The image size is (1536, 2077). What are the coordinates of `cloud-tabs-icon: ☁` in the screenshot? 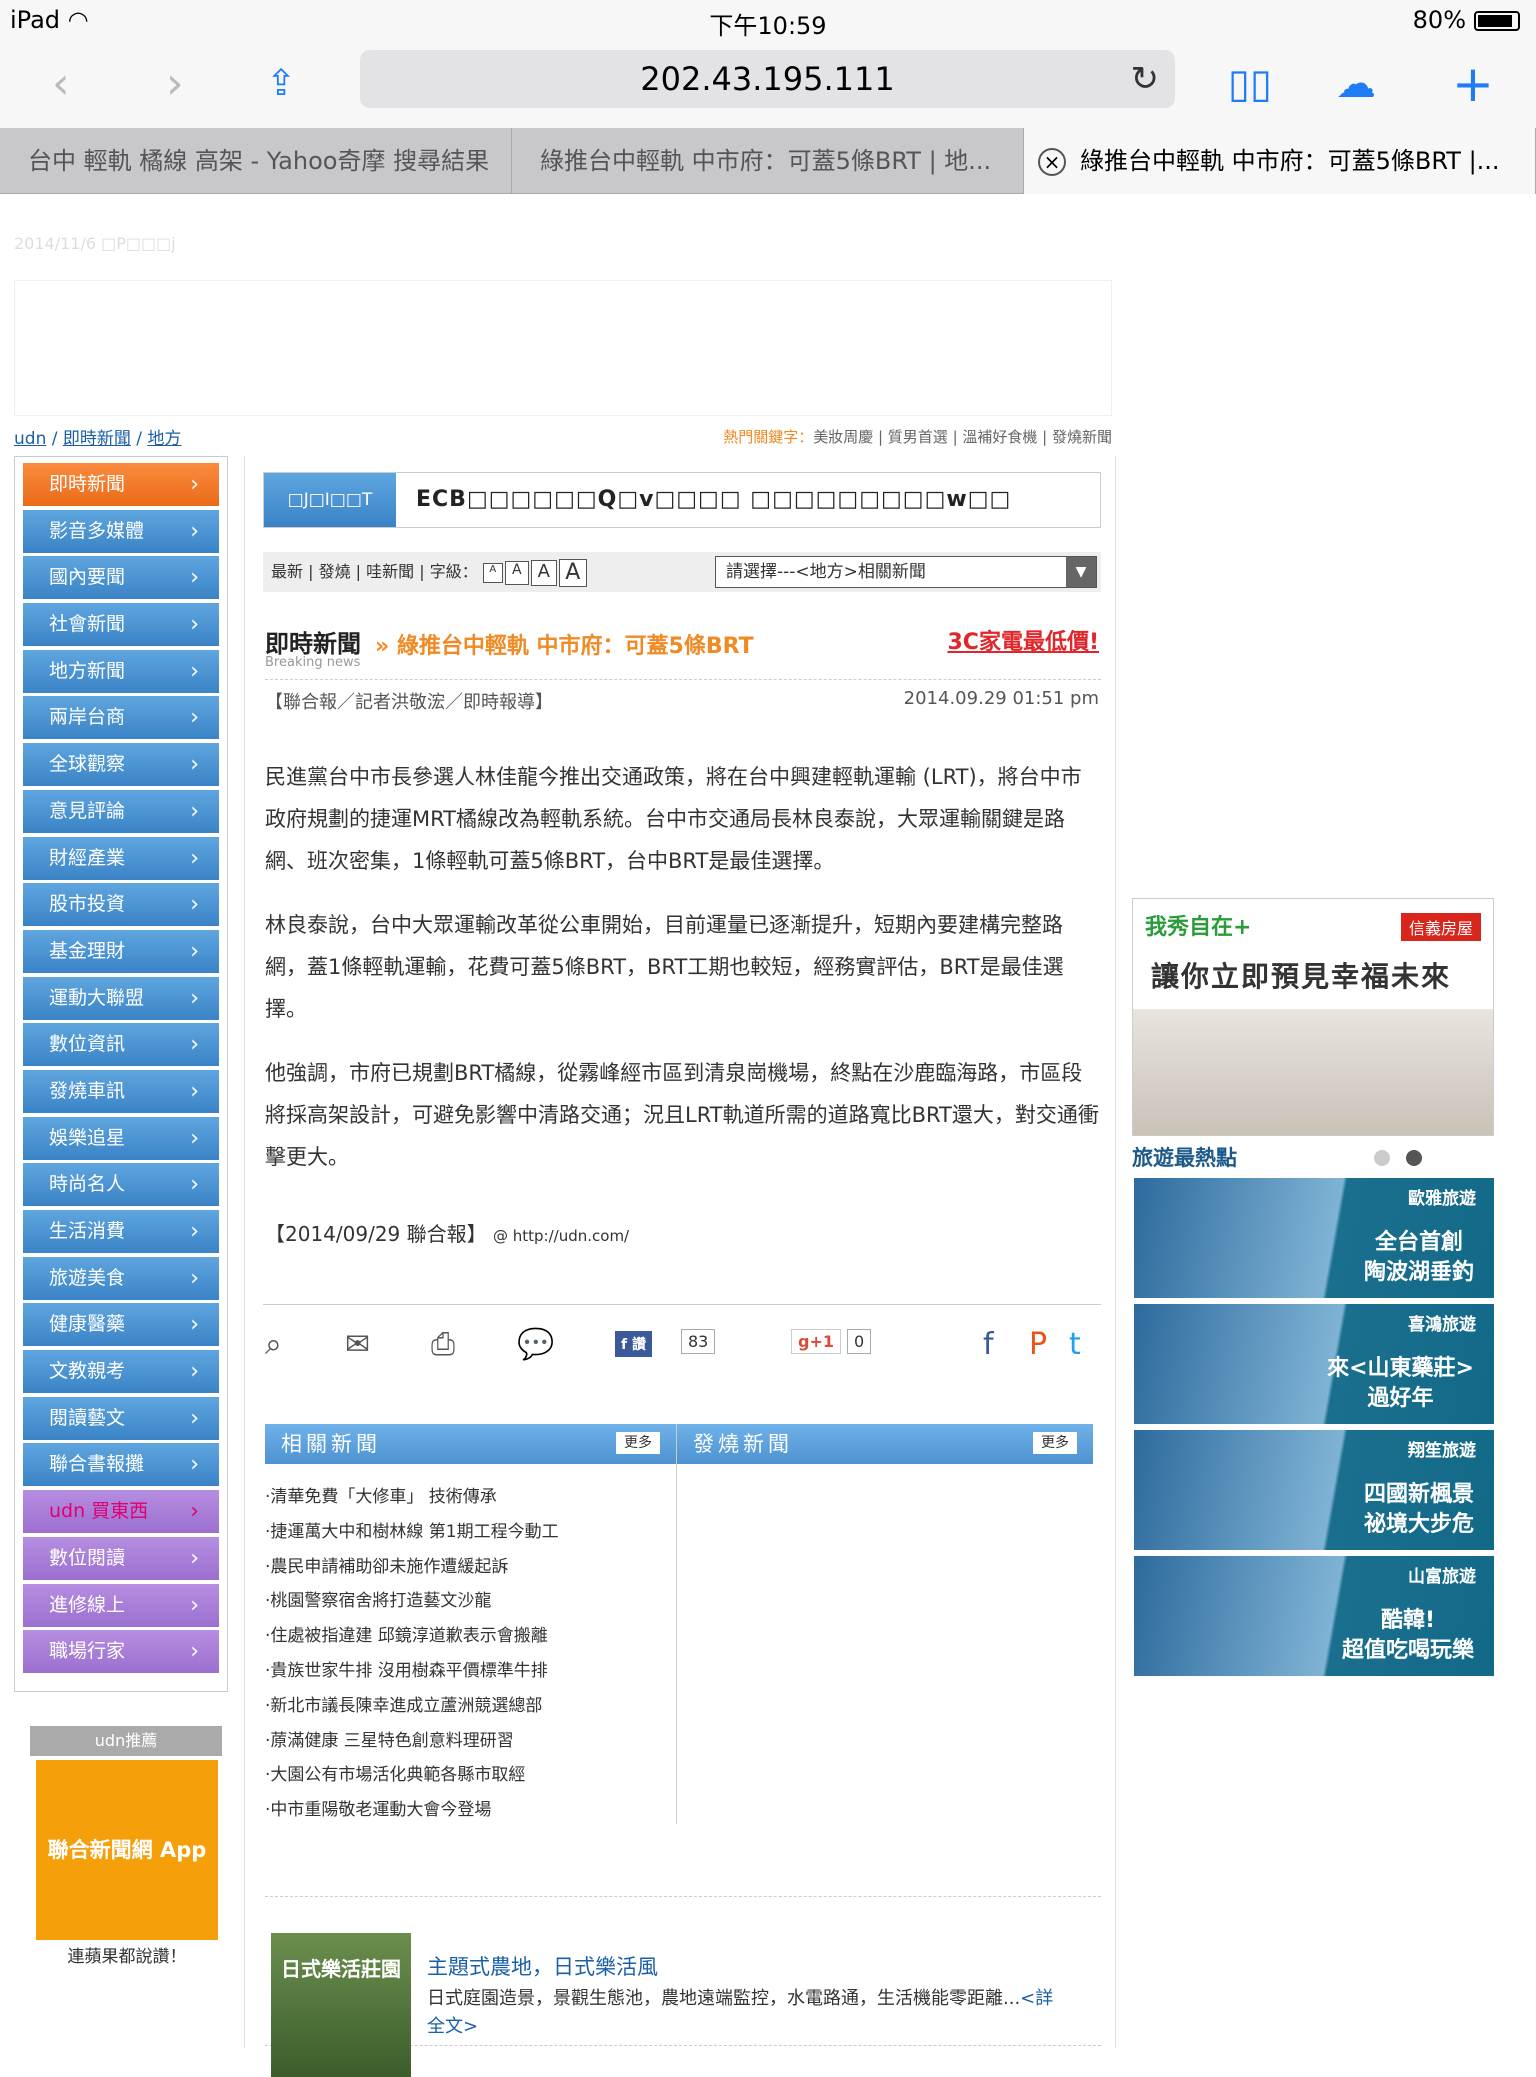 It's located at (1356, 84).